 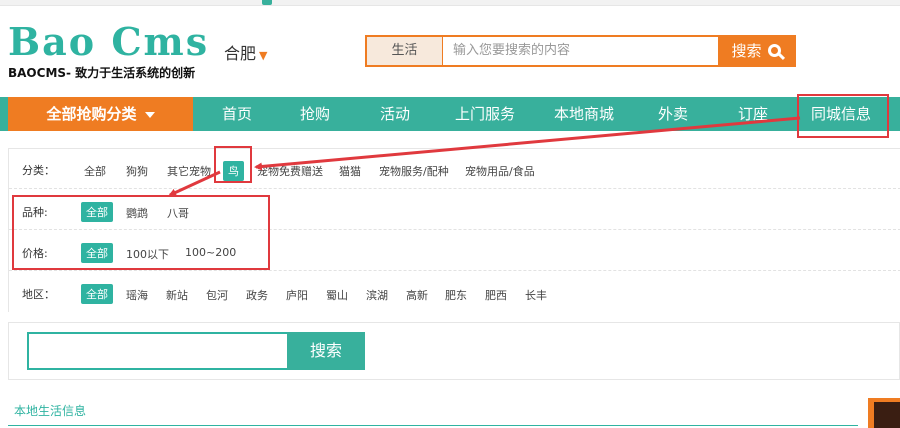 I want to click on annotation-box-bird-category, so click(x=233, y=164).